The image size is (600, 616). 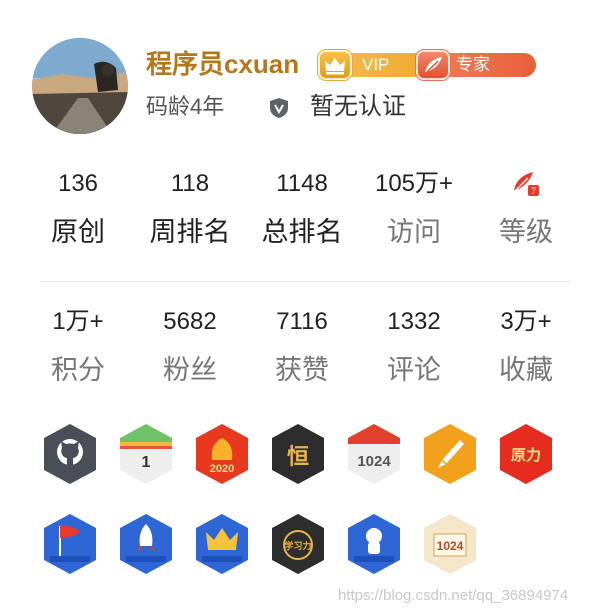 I want to click on badge-text: 恒, so click(x=298, y=457).